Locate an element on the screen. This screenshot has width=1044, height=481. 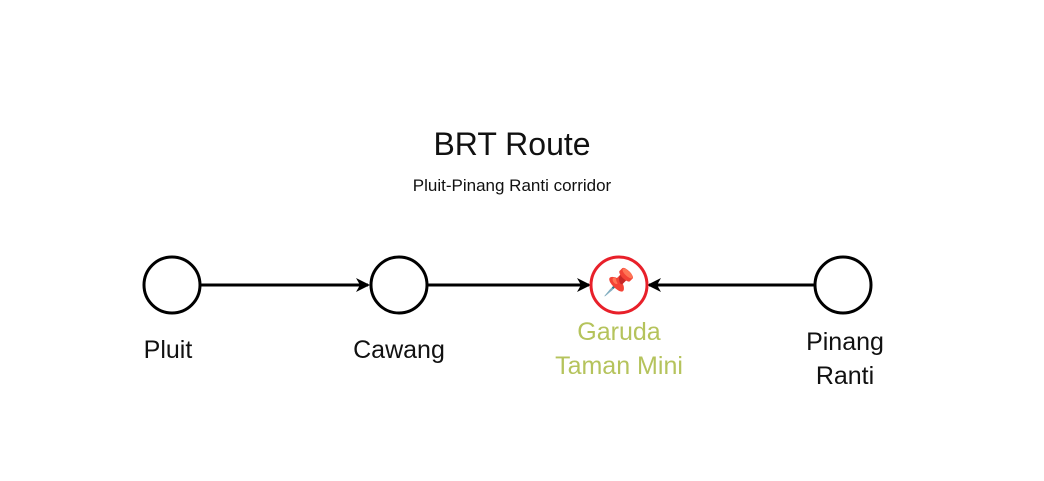
station-label-line: Taman Mini is located at coordinates (619, 366).